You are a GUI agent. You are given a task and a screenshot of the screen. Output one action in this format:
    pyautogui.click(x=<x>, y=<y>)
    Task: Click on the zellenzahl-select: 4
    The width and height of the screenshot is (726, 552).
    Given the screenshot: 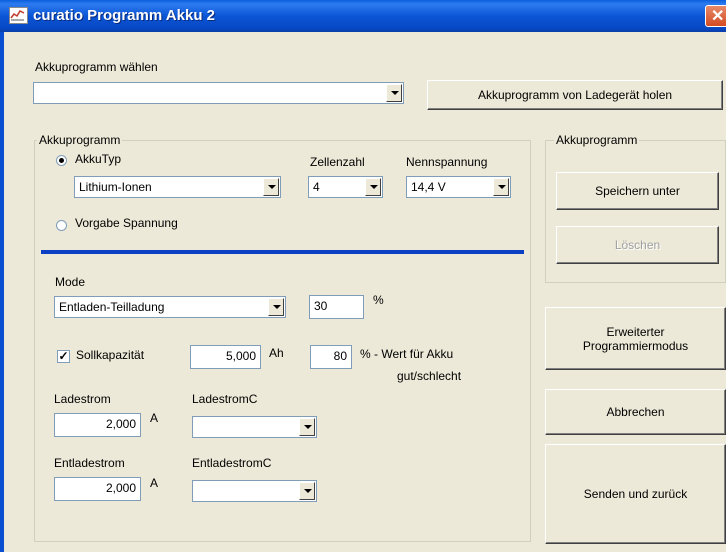 What is the action you would take?
    pyautogui.click(x=345, y=187)
    